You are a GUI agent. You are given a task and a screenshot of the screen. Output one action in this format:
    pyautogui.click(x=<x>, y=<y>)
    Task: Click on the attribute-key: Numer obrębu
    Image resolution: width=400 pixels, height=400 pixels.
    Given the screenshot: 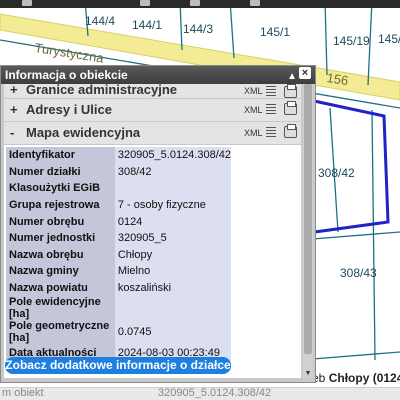 What is the action you would take?
    pyautogui.click(x=60, y=221)
    